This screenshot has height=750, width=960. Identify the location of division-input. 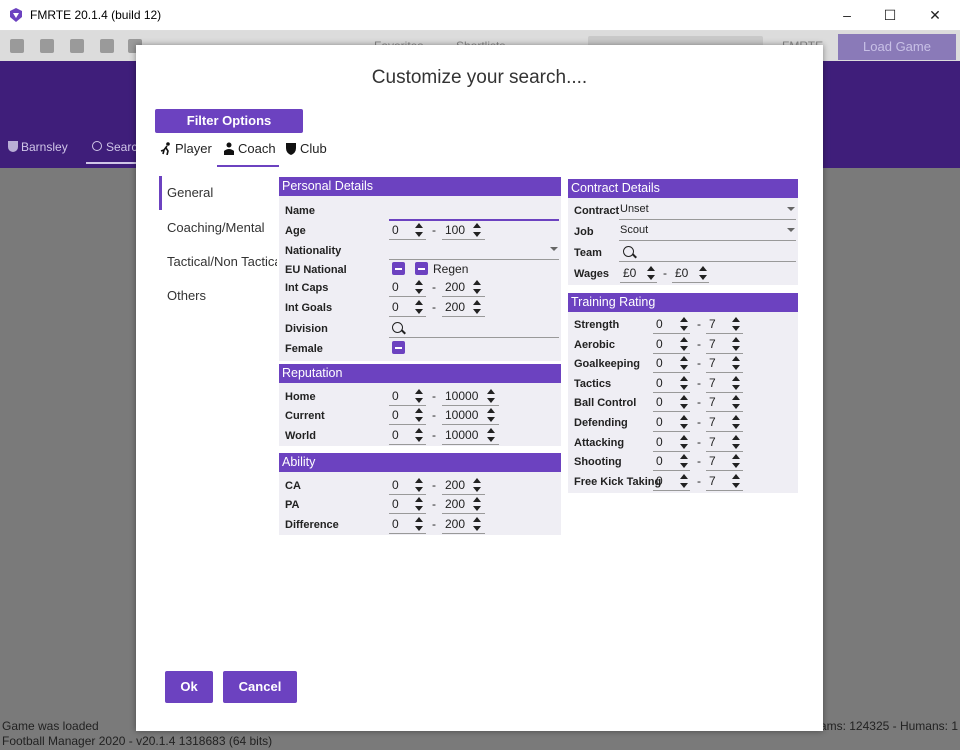
(474, 328).